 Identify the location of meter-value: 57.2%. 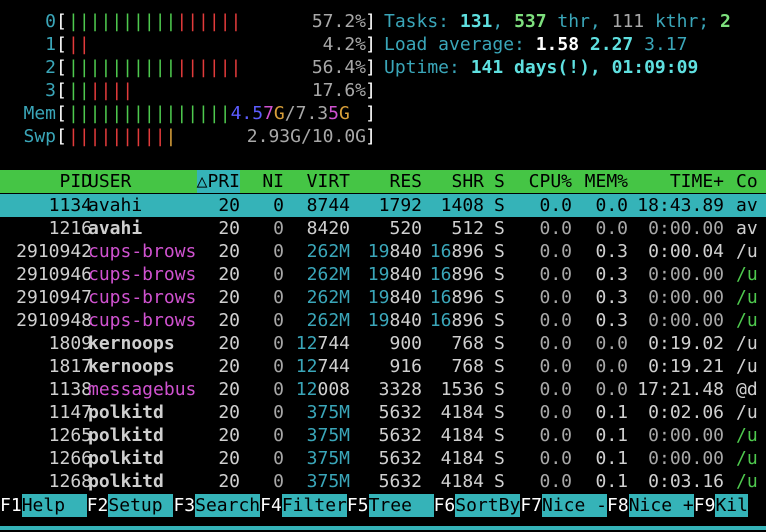
(338, 21).